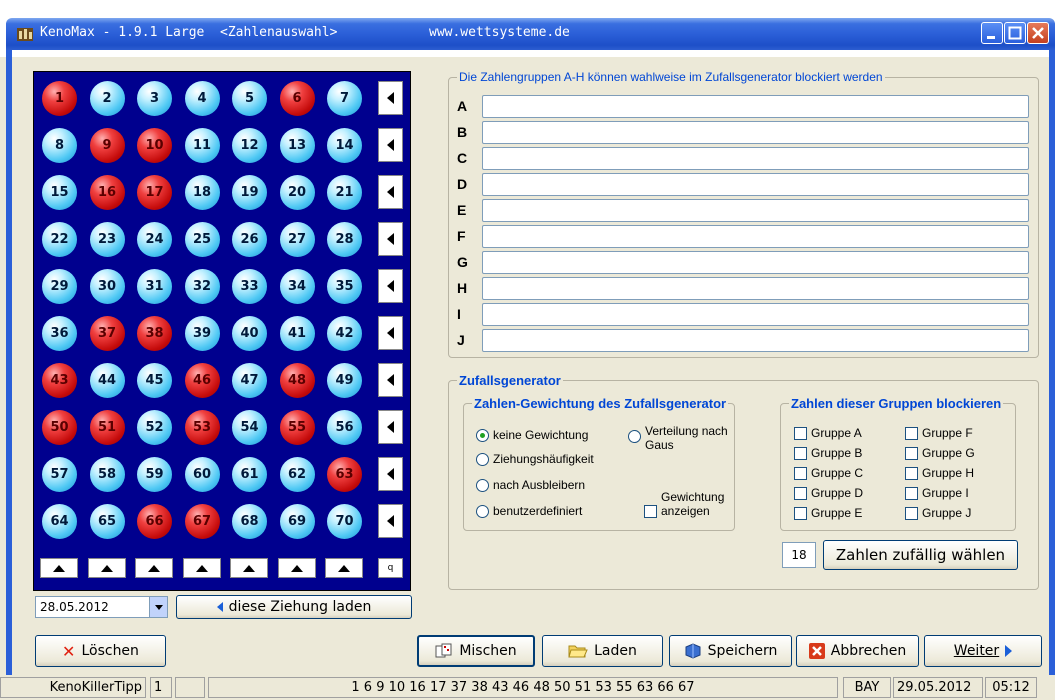  I want to click on number-ball-24: 24, so click(154, 239).